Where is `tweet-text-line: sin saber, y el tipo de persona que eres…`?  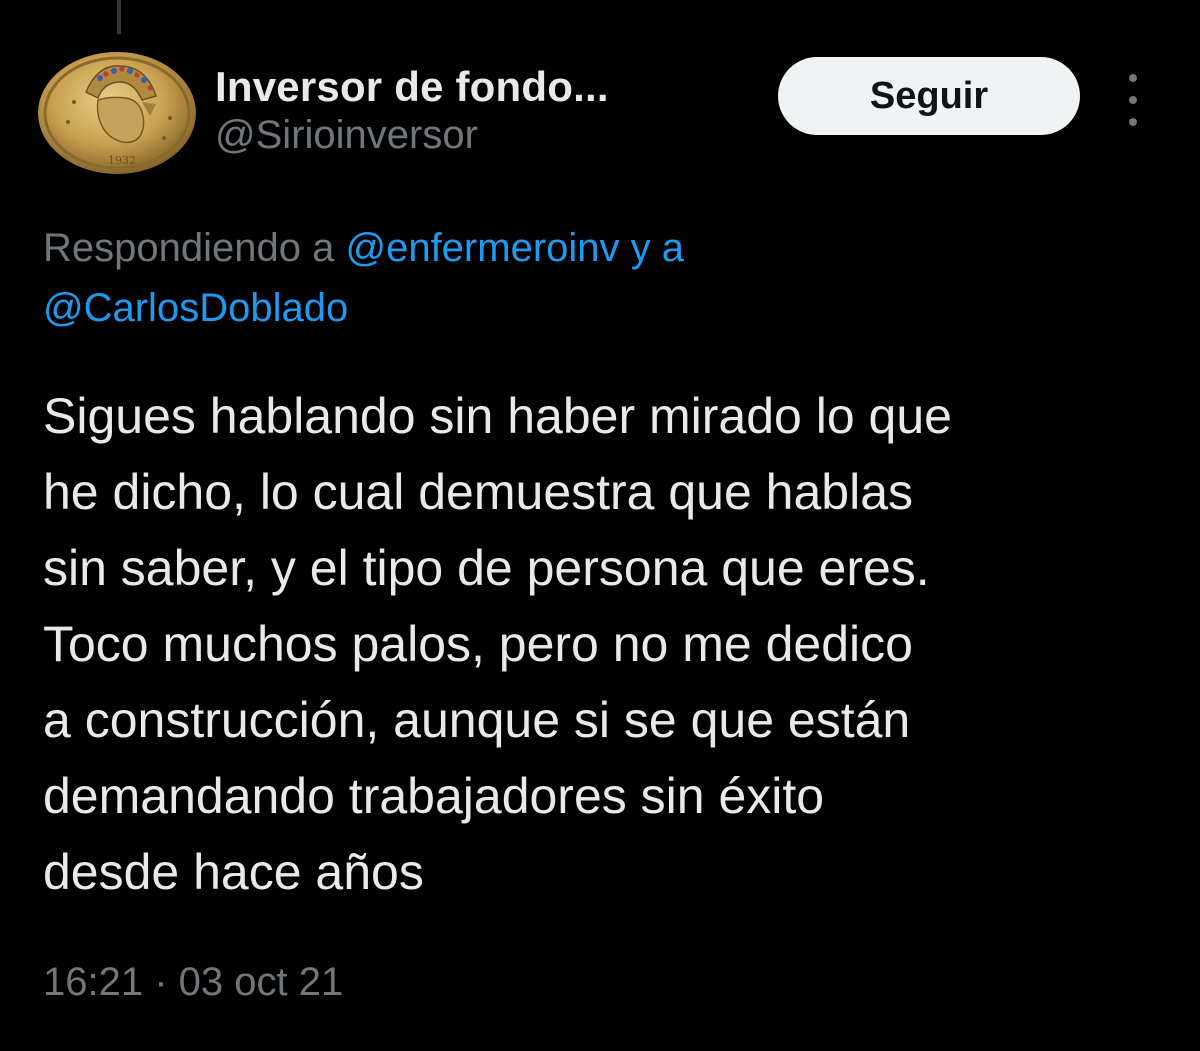 tweet-text-line: sin saber, y el tipo de persona que eres… is located at coordinates (486, 568).